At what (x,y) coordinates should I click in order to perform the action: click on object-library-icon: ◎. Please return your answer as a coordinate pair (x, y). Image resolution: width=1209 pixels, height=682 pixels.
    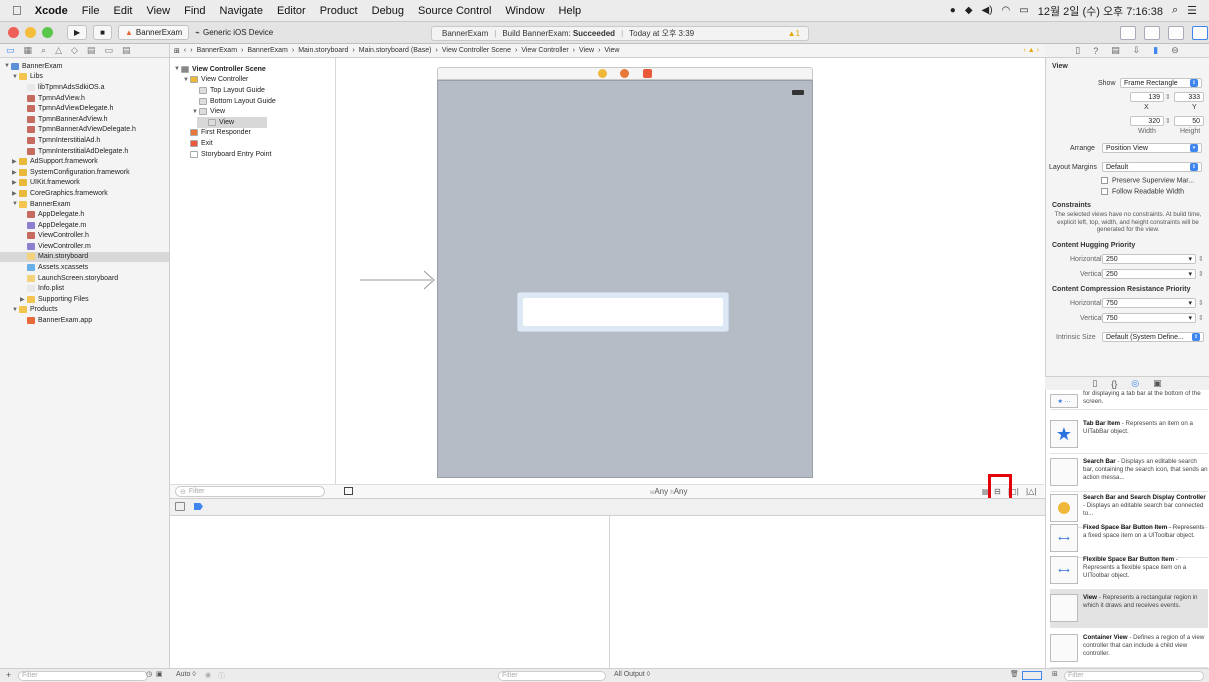
    Looking at the image, I should click on (1135, 383).